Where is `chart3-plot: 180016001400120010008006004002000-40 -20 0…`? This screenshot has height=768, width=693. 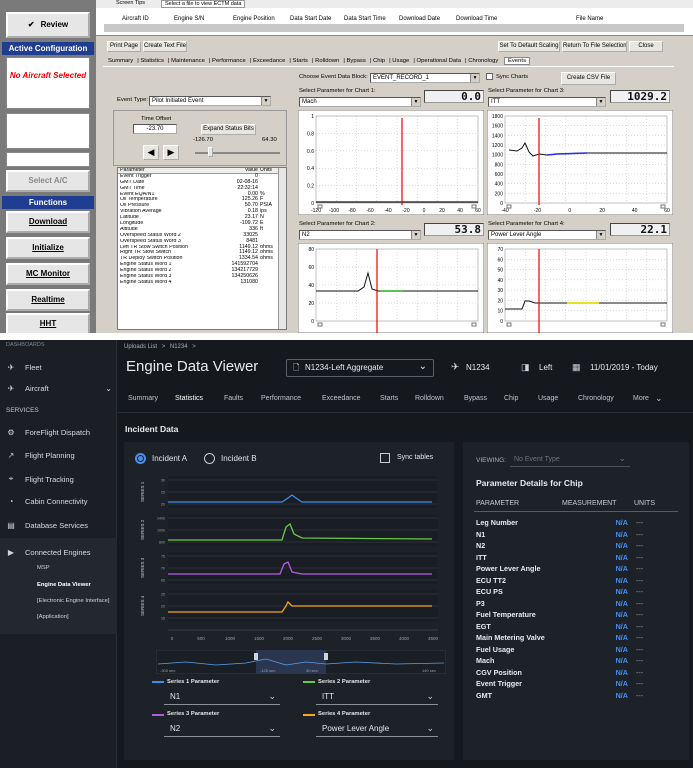
chart3-plot: 180016001400120010008006004002000-40 -20 0… is located at coordinates (580, 162).